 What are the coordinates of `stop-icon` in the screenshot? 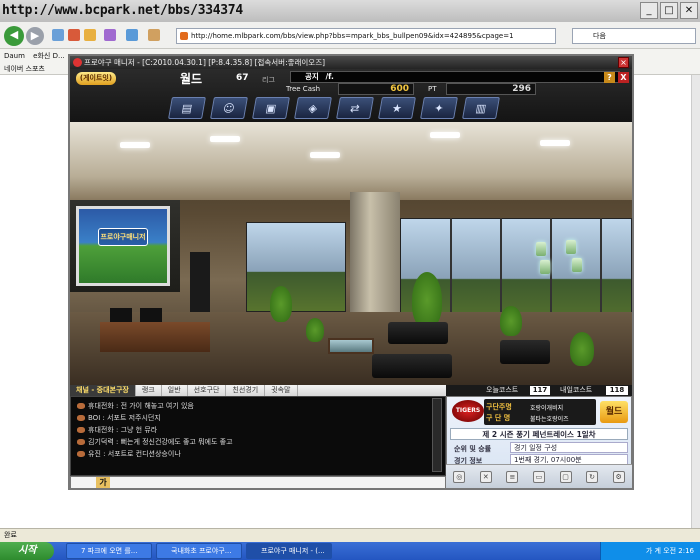 It's located at (74, 35).